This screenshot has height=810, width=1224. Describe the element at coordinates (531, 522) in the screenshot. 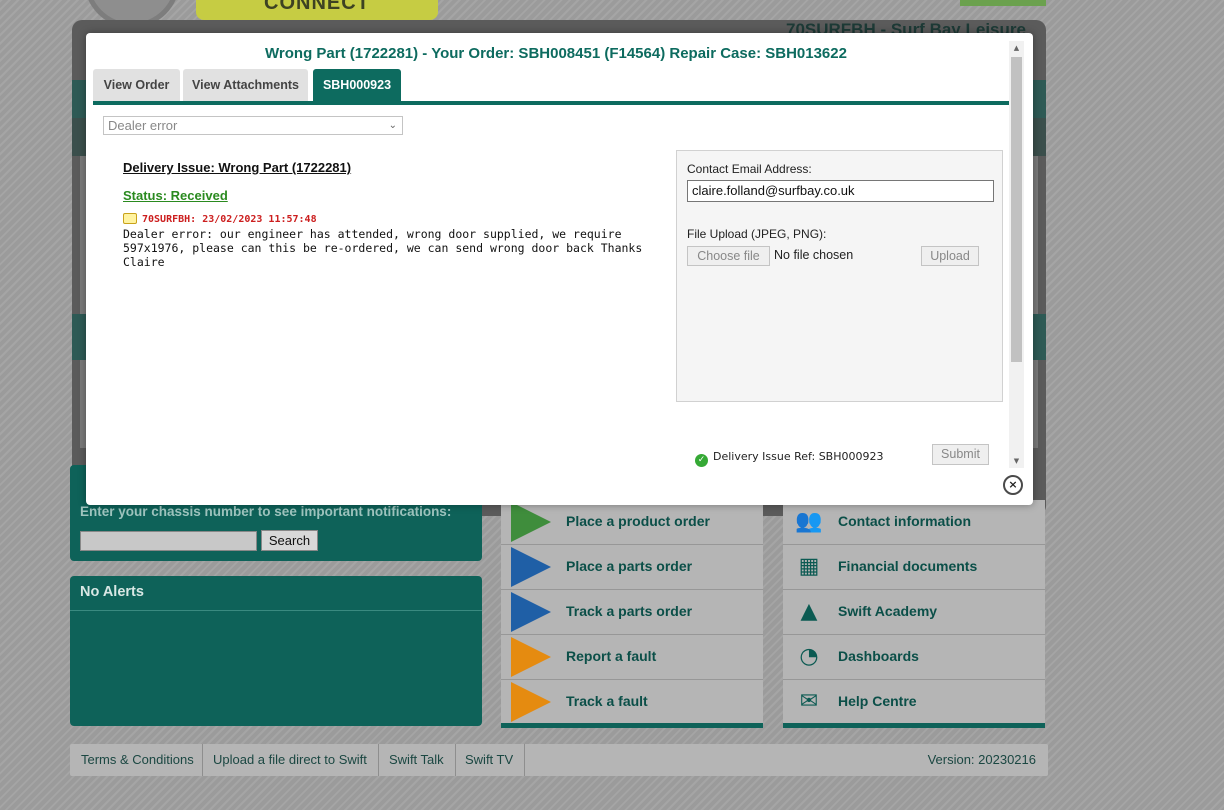

I see `product-order-icon` at that location.